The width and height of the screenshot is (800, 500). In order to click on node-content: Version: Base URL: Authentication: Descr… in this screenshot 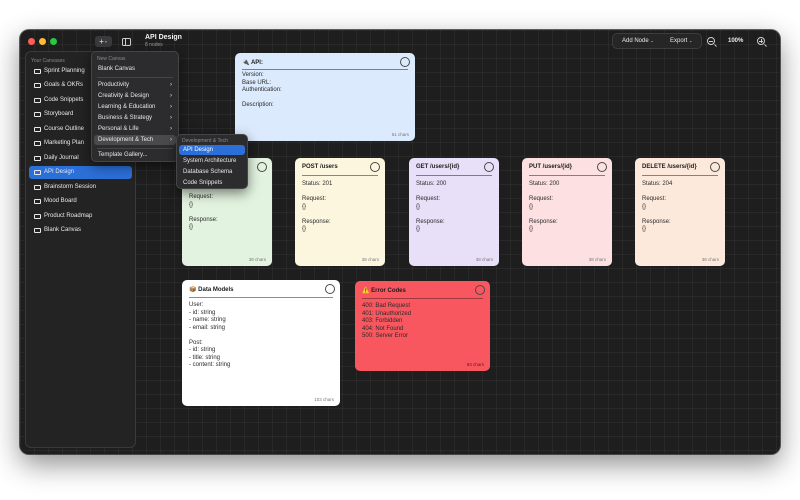, I will do `click(262, 91)`.